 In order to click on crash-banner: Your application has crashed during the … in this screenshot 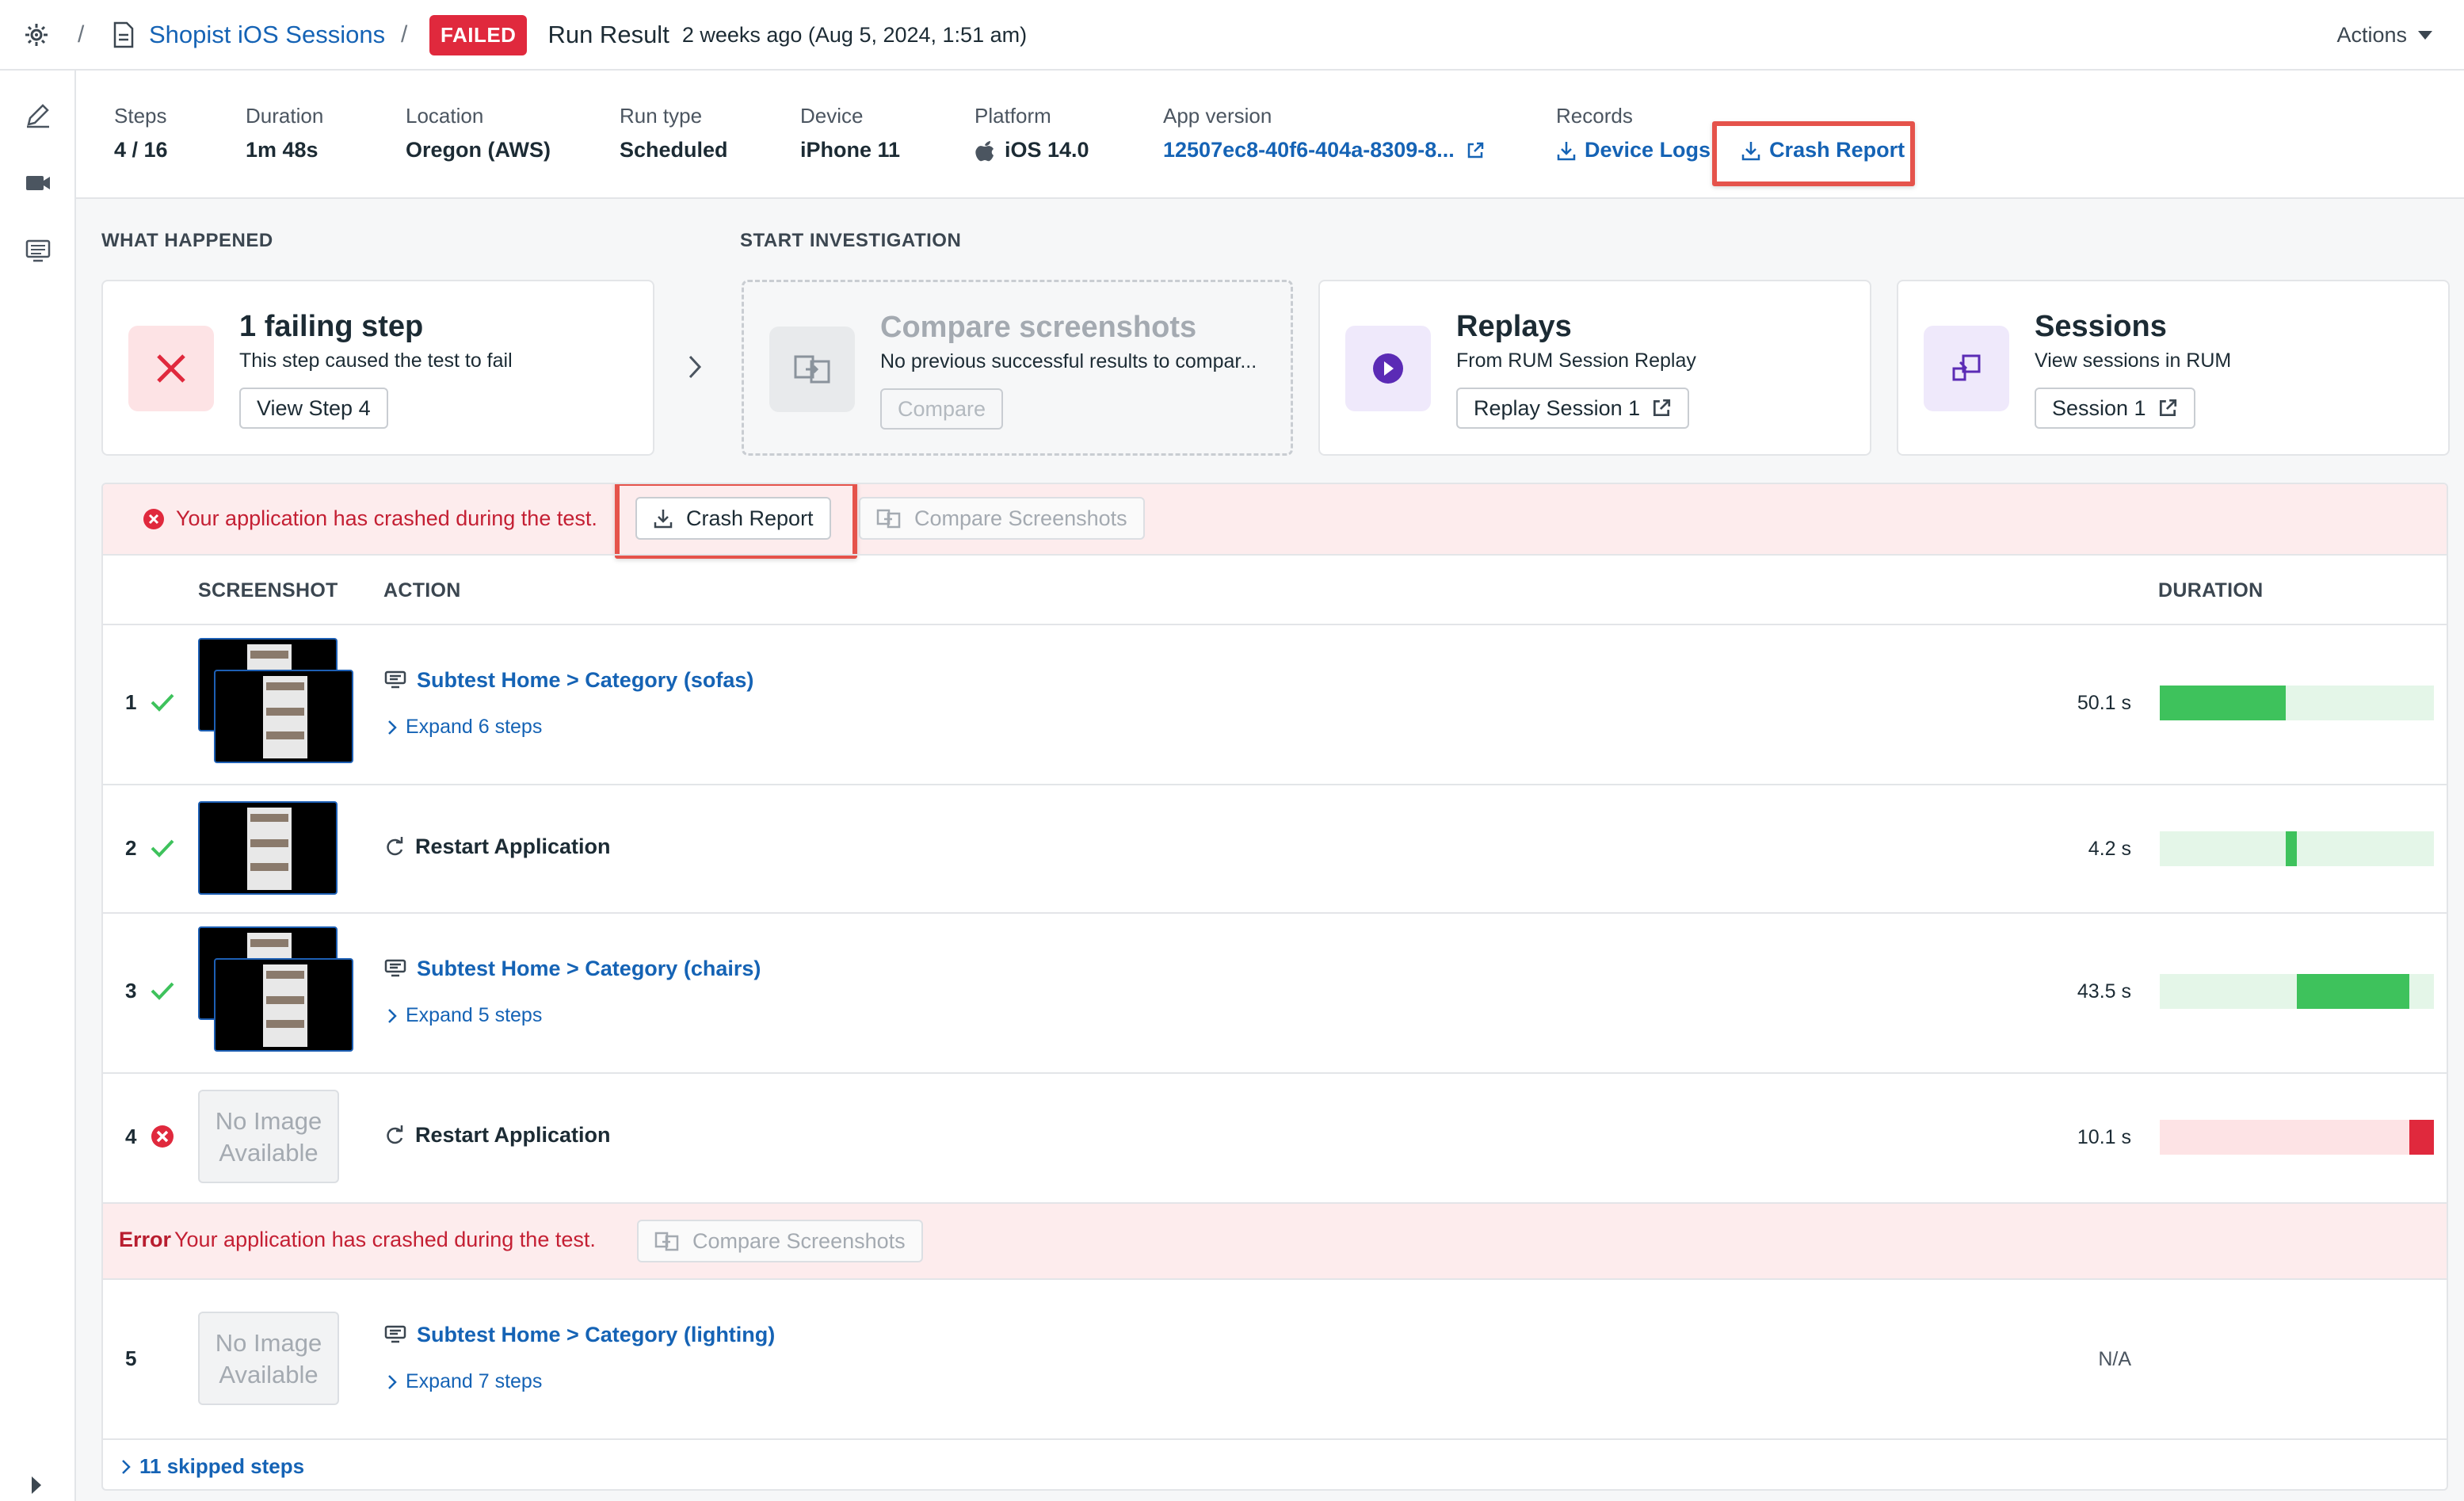, I will do `click(1275, 519)`.